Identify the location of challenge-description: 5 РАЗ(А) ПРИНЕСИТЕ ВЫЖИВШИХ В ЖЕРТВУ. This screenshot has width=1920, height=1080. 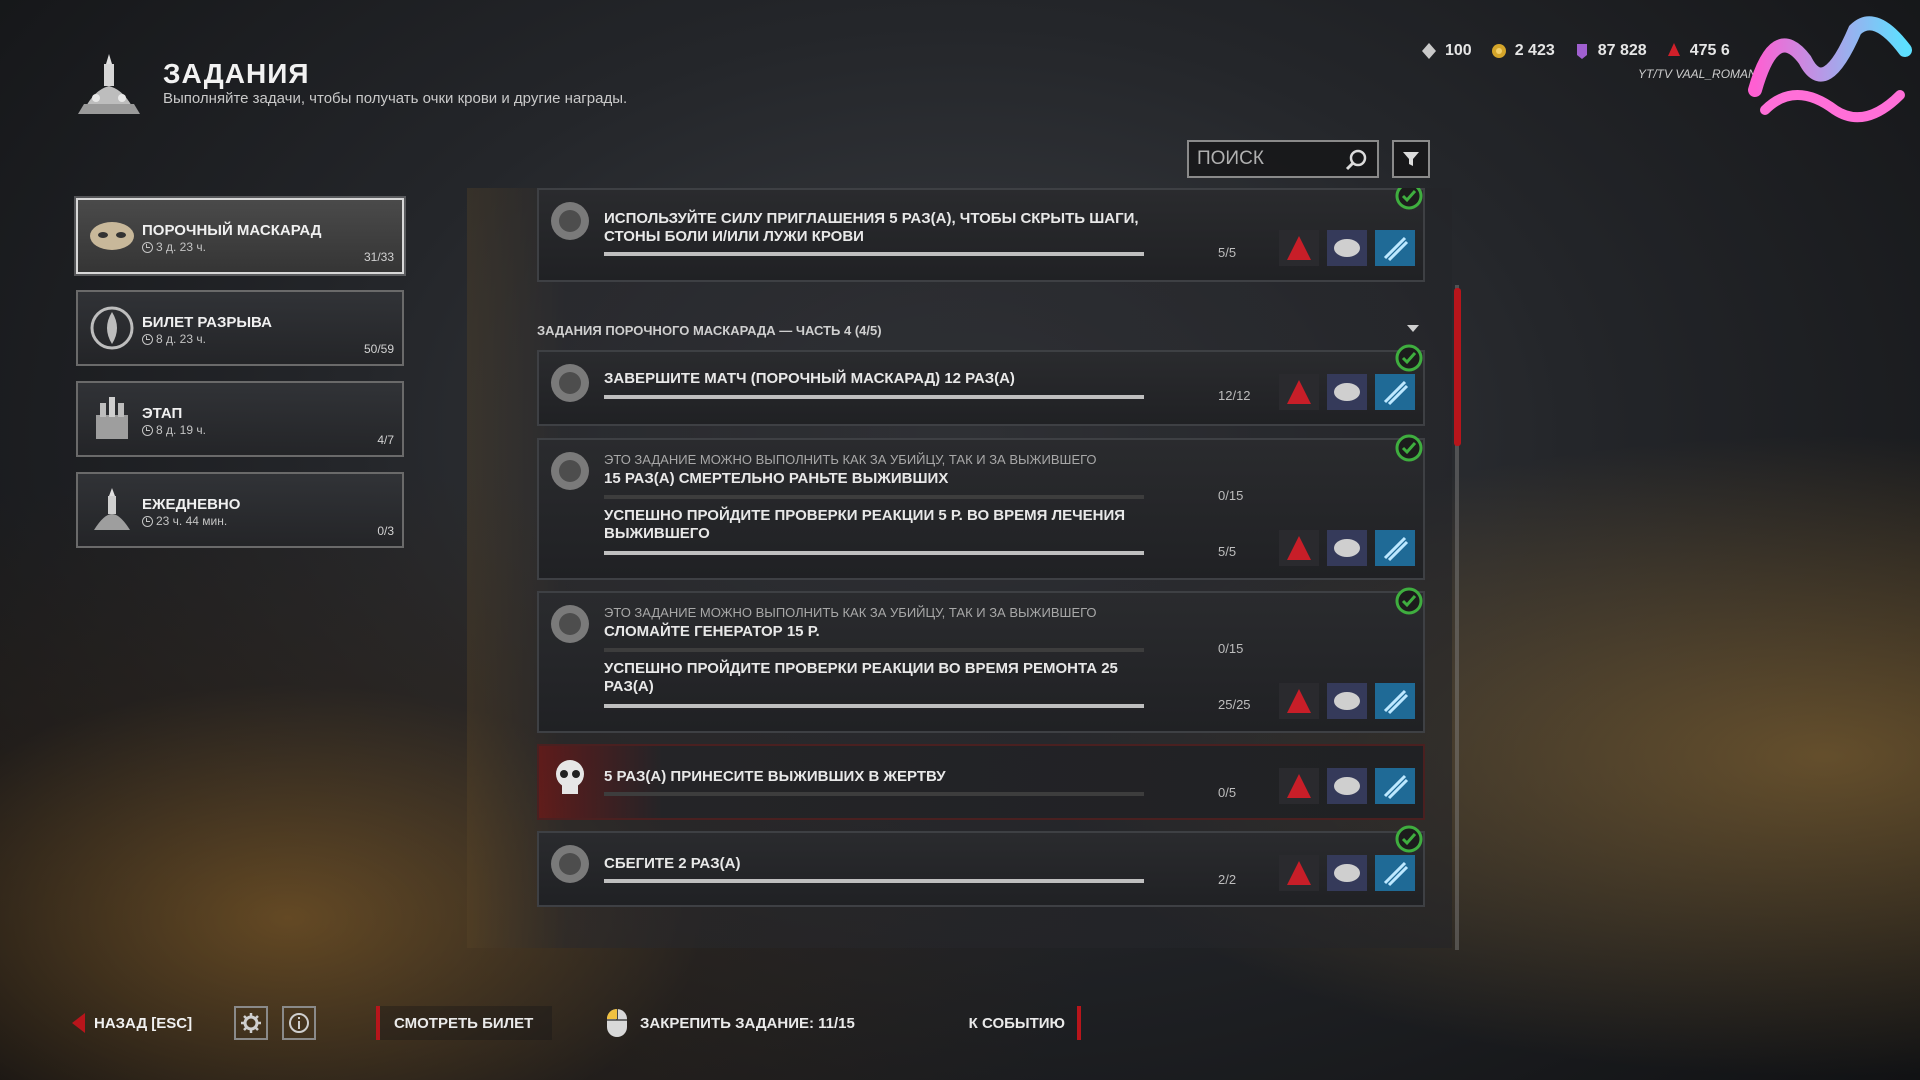
(775, 776).